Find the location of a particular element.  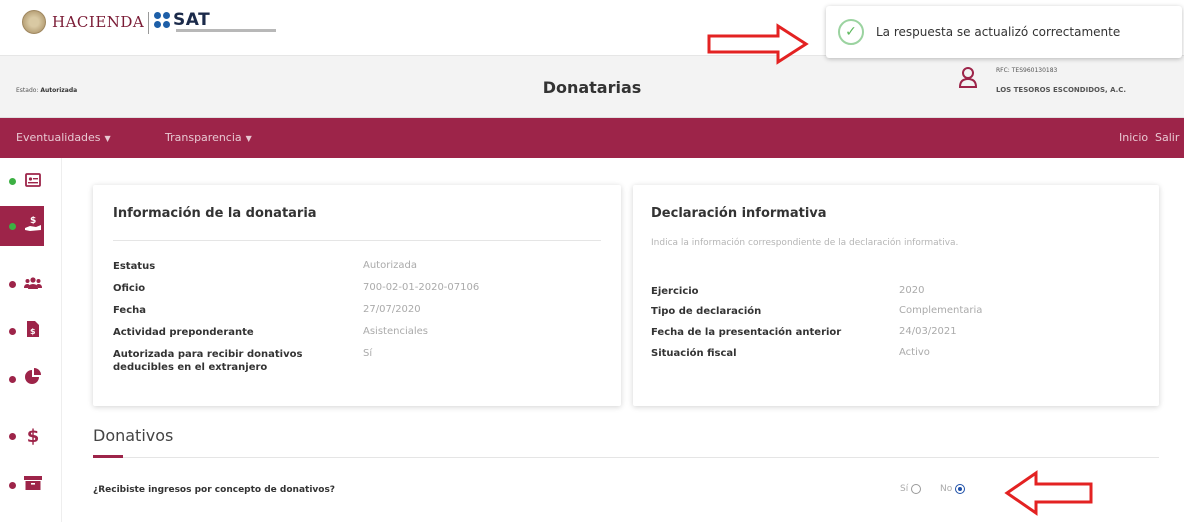

section-title-donativos: Donativos is located at coordinates (133, 435).